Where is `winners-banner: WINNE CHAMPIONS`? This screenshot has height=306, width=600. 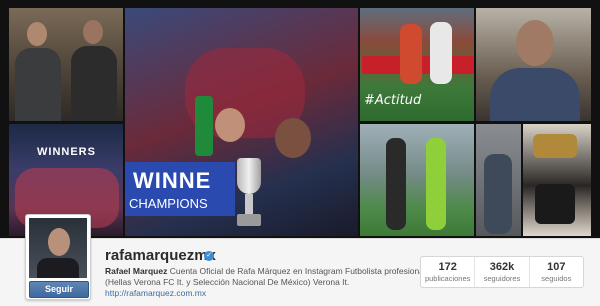
winners-banner: WINNE CHAMPIONS is located at coordinates (180, 189).